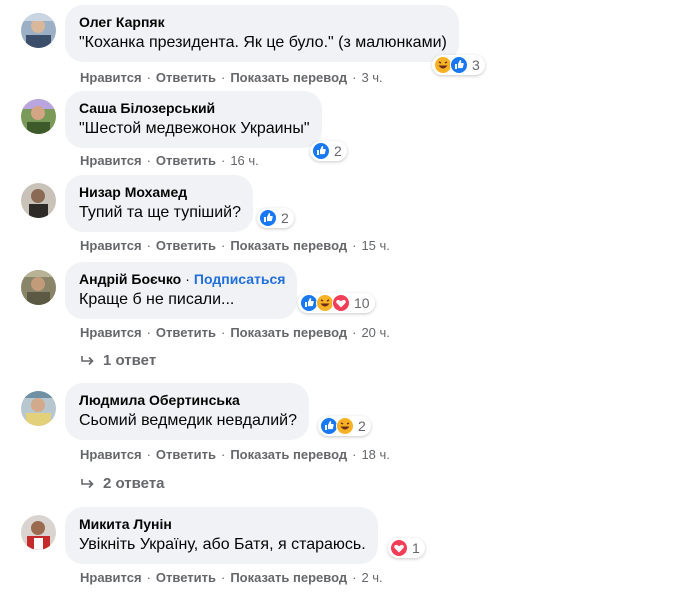 The image size is (680, 594). I want to click on view-replies-link: 1 ответ, so click(118, 360).